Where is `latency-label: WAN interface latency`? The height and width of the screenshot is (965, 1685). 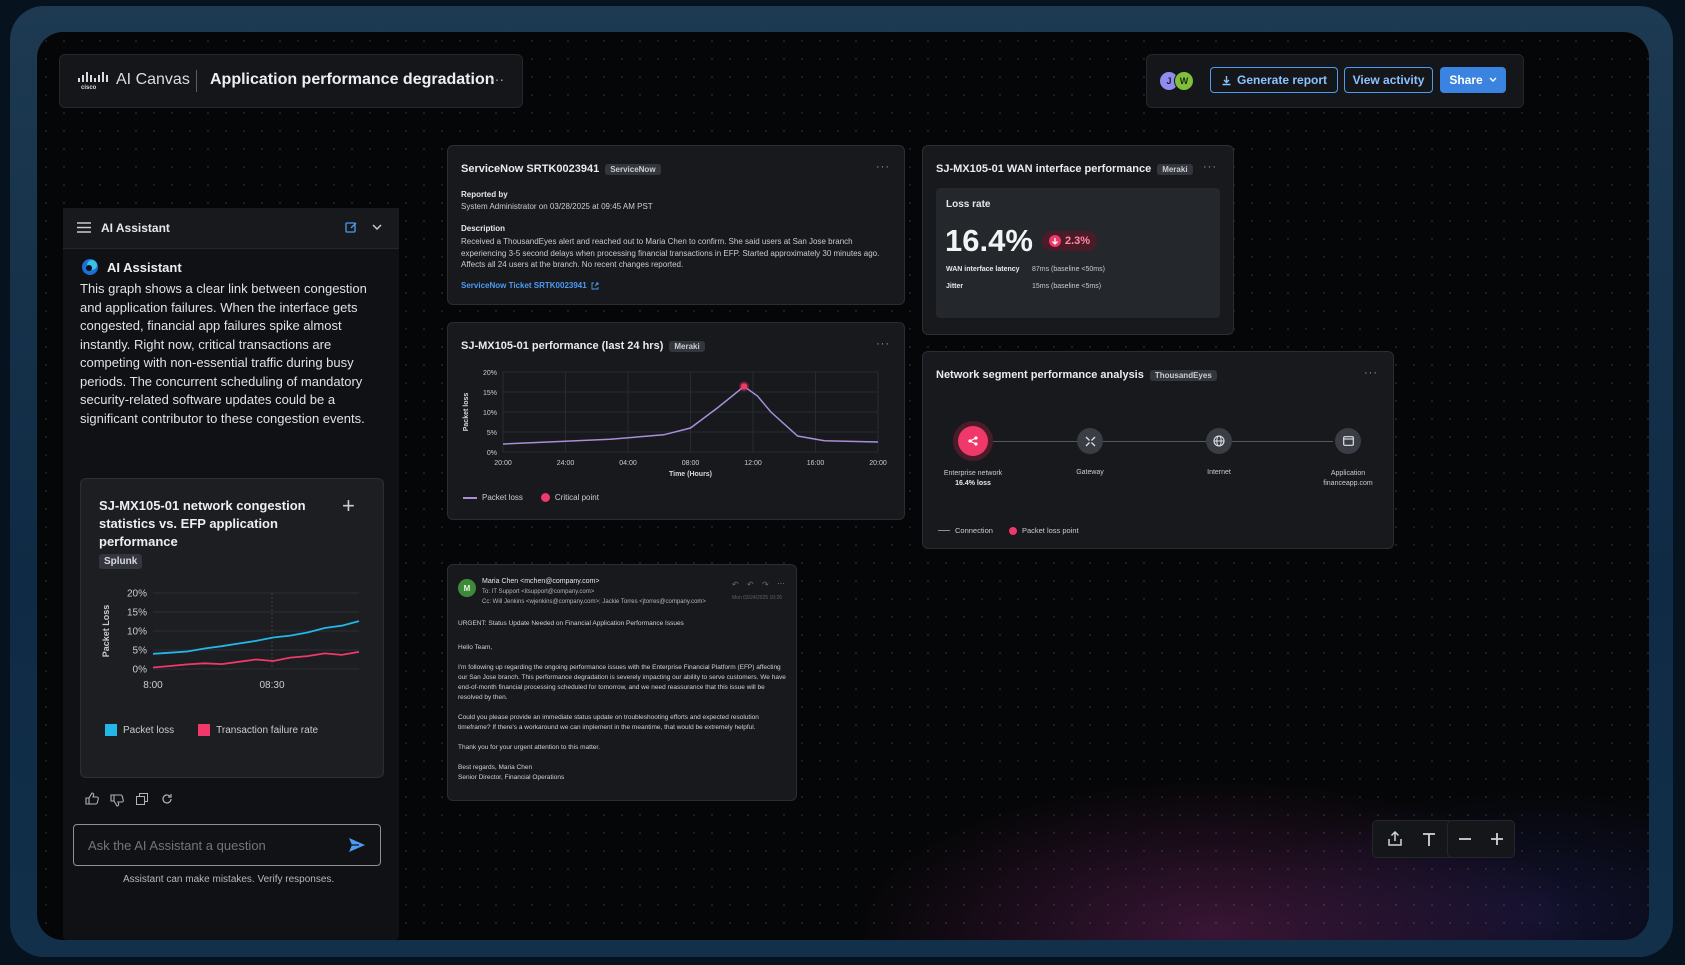 latency-label: WAN interface latency is located at coordinates (983, 269).